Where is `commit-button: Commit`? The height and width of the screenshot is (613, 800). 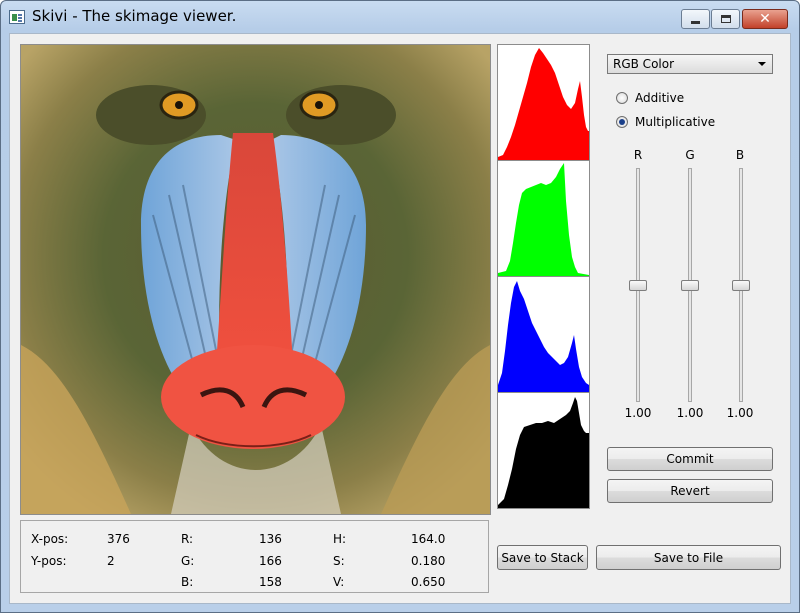
commit-button: Commit is located at coordinates (690, 459).